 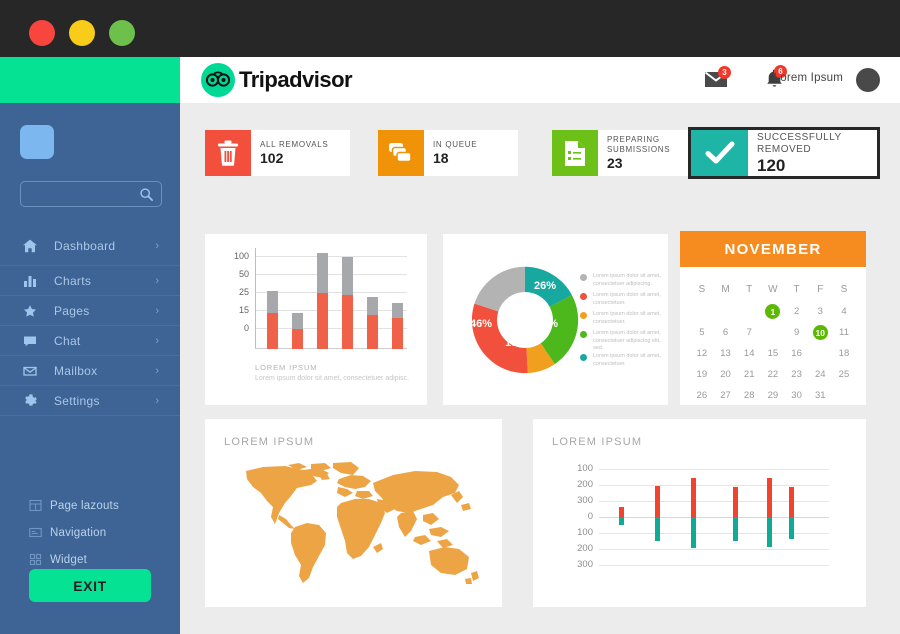 What do you see at coordinates (773, 311) in the screenshot?
I see `calendar-day-selected: 1` at bounding box center [773, 311].